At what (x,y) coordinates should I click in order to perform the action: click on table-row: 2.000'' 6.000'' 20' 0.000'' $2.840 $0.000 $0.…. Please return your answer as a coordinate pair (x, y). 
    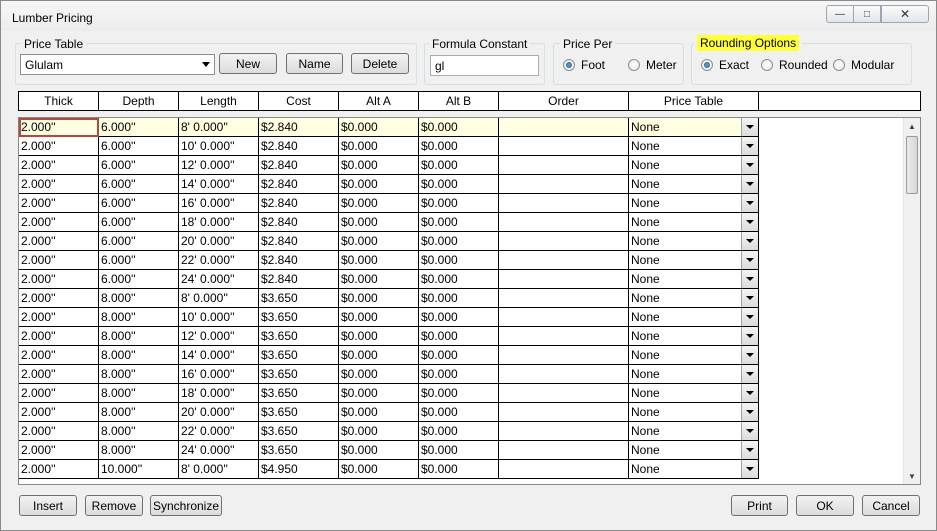
    Looking at the image, I should click on (389, 241).